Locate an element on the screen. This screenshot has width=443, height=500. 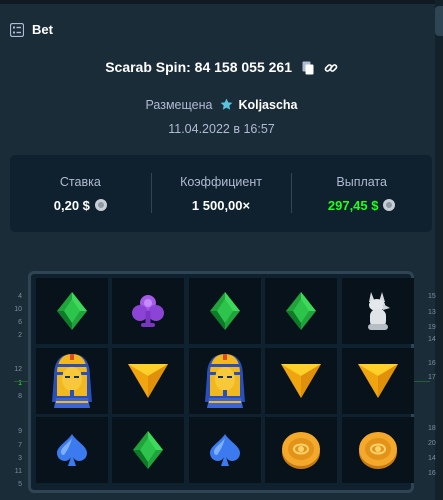
line-number: 13 is located at coordinates (432, 312).